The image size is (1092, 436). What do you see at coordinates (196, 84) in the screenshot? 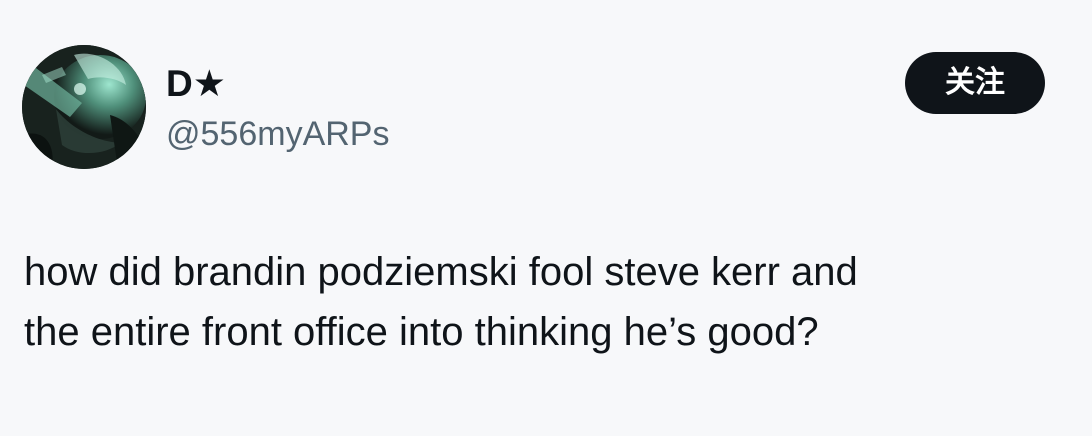
I see `author-display-name: D★` at bounding box center [196, 84].